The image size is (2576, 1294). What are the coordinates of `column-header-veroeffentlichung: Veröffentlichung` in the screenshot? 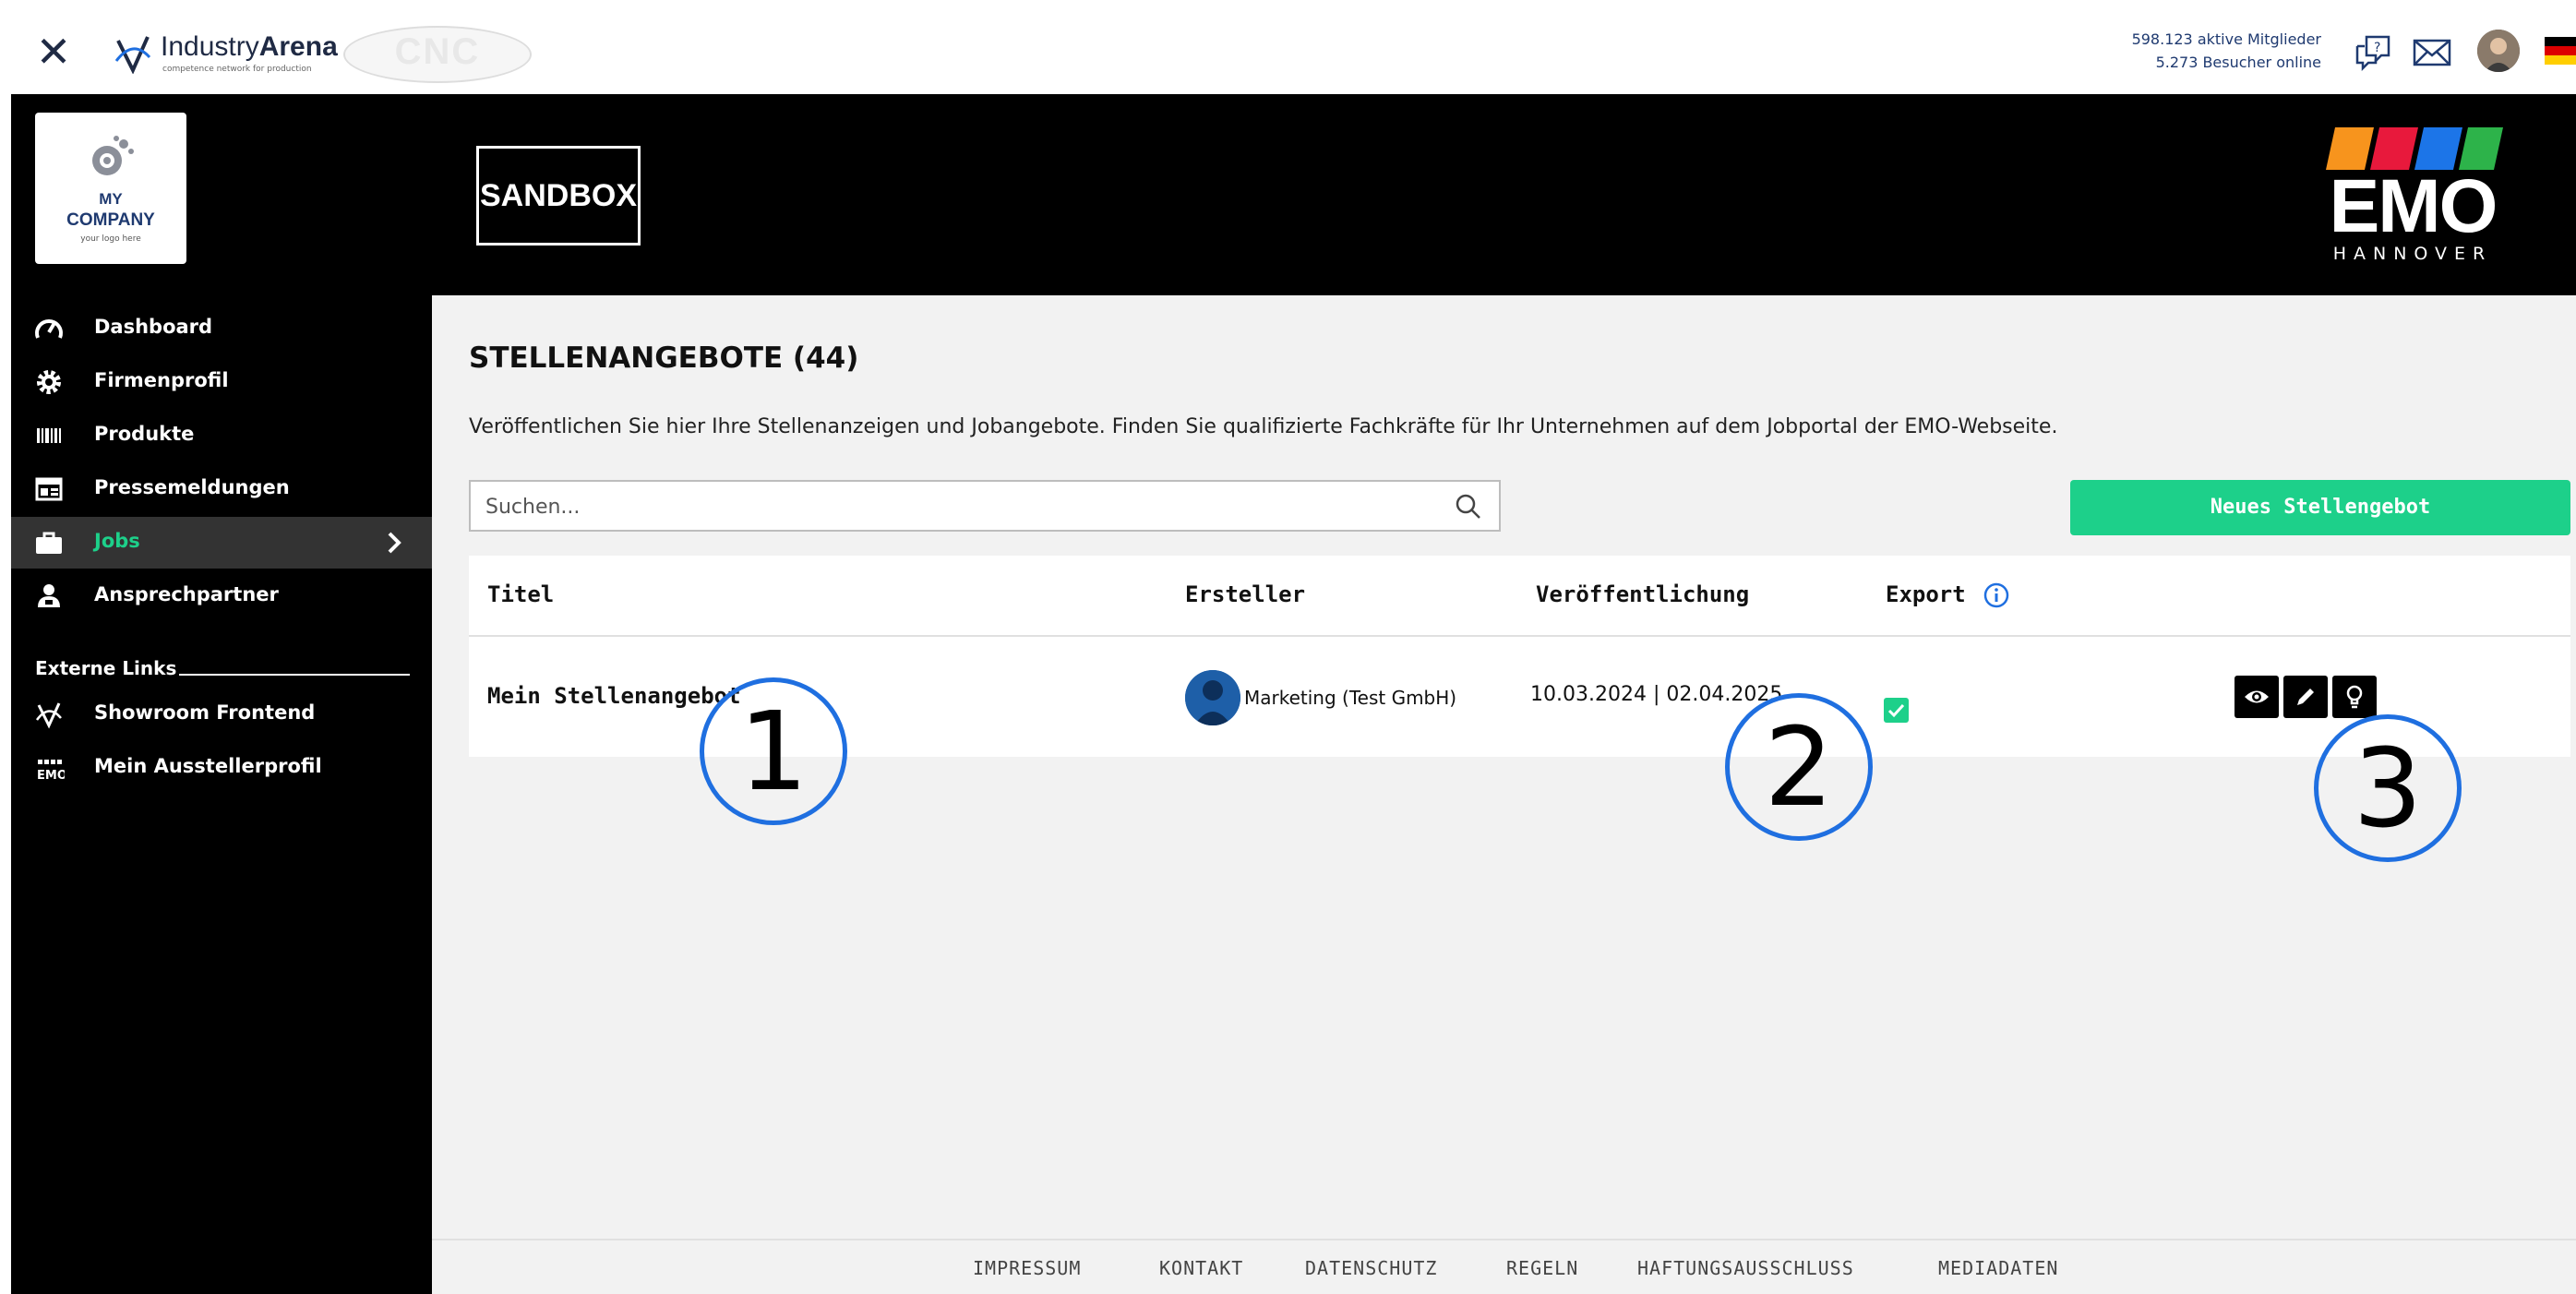 It's located at (1643, 594).